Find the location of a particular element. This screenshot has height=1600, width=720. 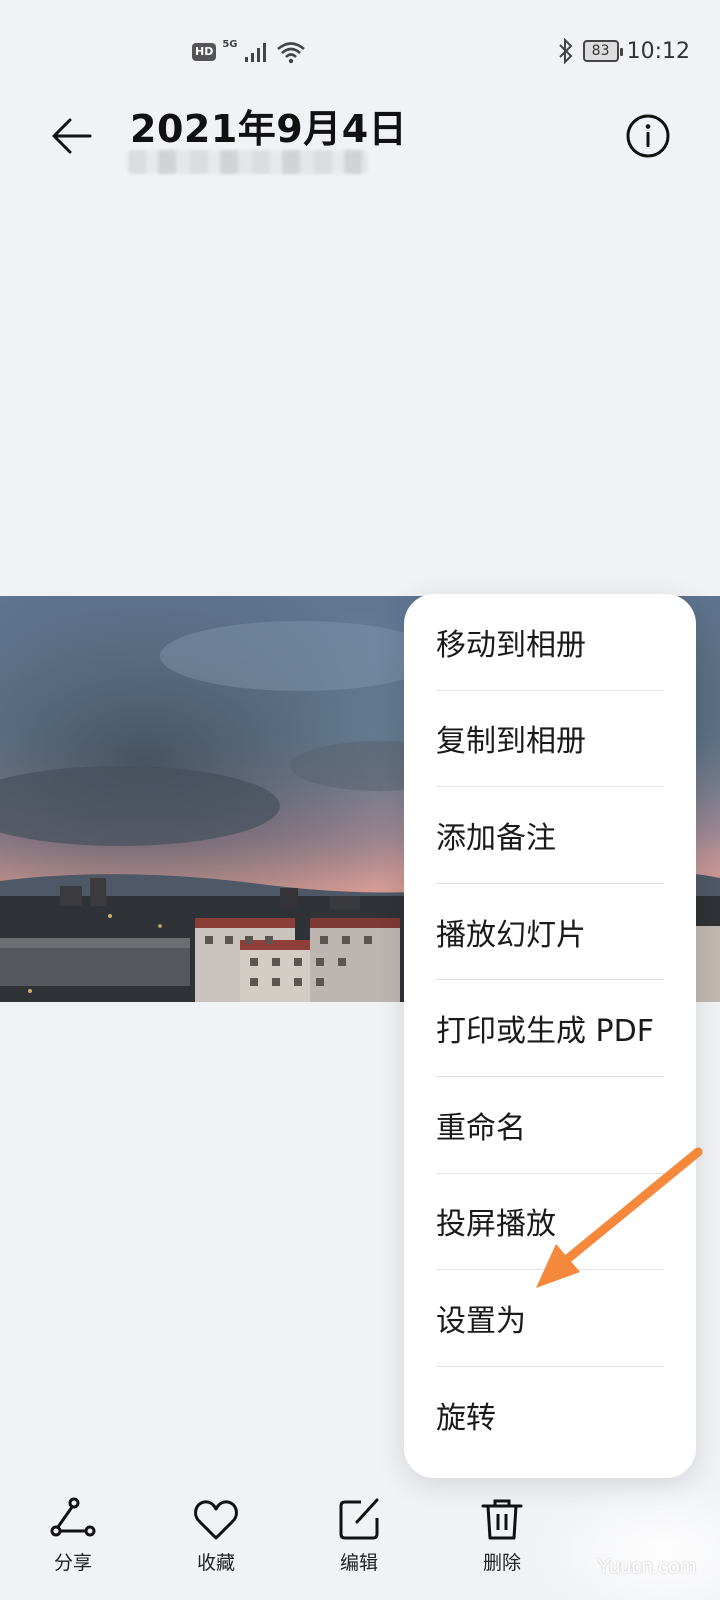

menu-item-slideshow: 播放幻灯片 is located at coordinates (550, 932).